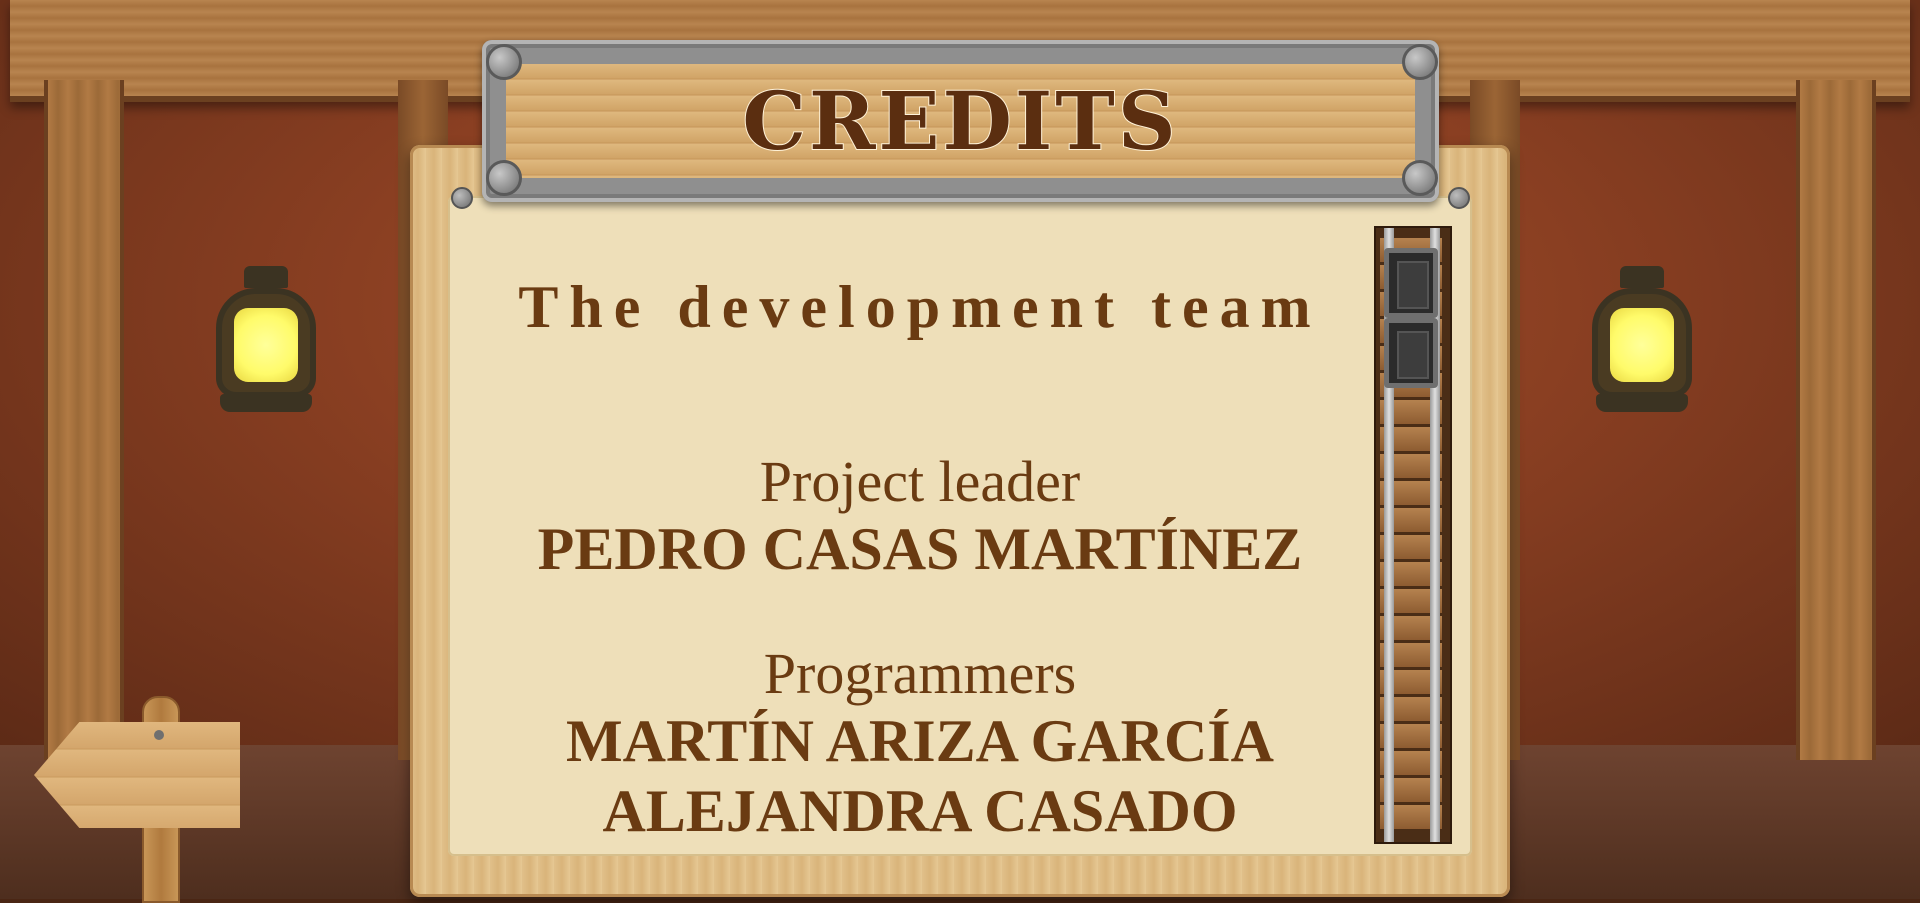 The height and width of the screenshot is (903, 1920). Describe the element at coordinates (1836, 420) in the screenshot. I see `right-wooden-post` at that location.